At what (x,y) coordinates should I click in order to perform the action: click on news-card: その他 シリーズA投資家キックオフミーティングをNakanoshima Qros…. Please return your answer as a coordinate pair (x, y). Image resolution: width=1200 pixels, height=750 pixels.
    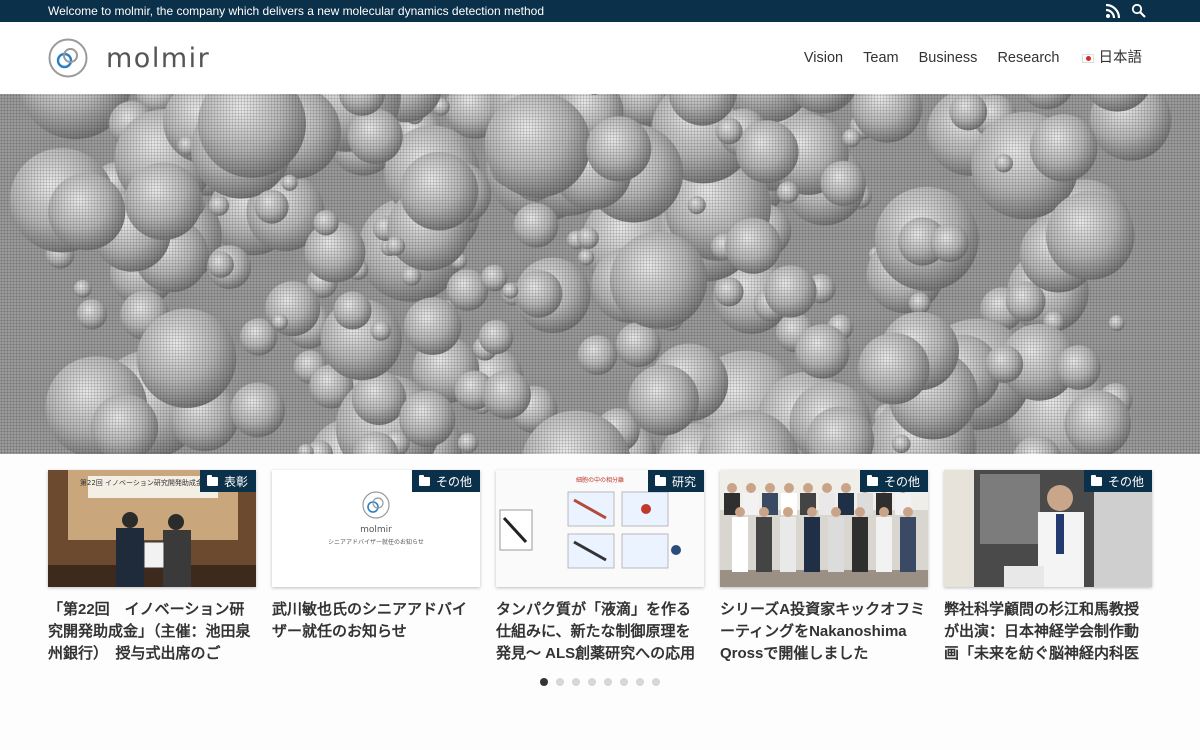
    Looking at the image, I should click on (824, 567).